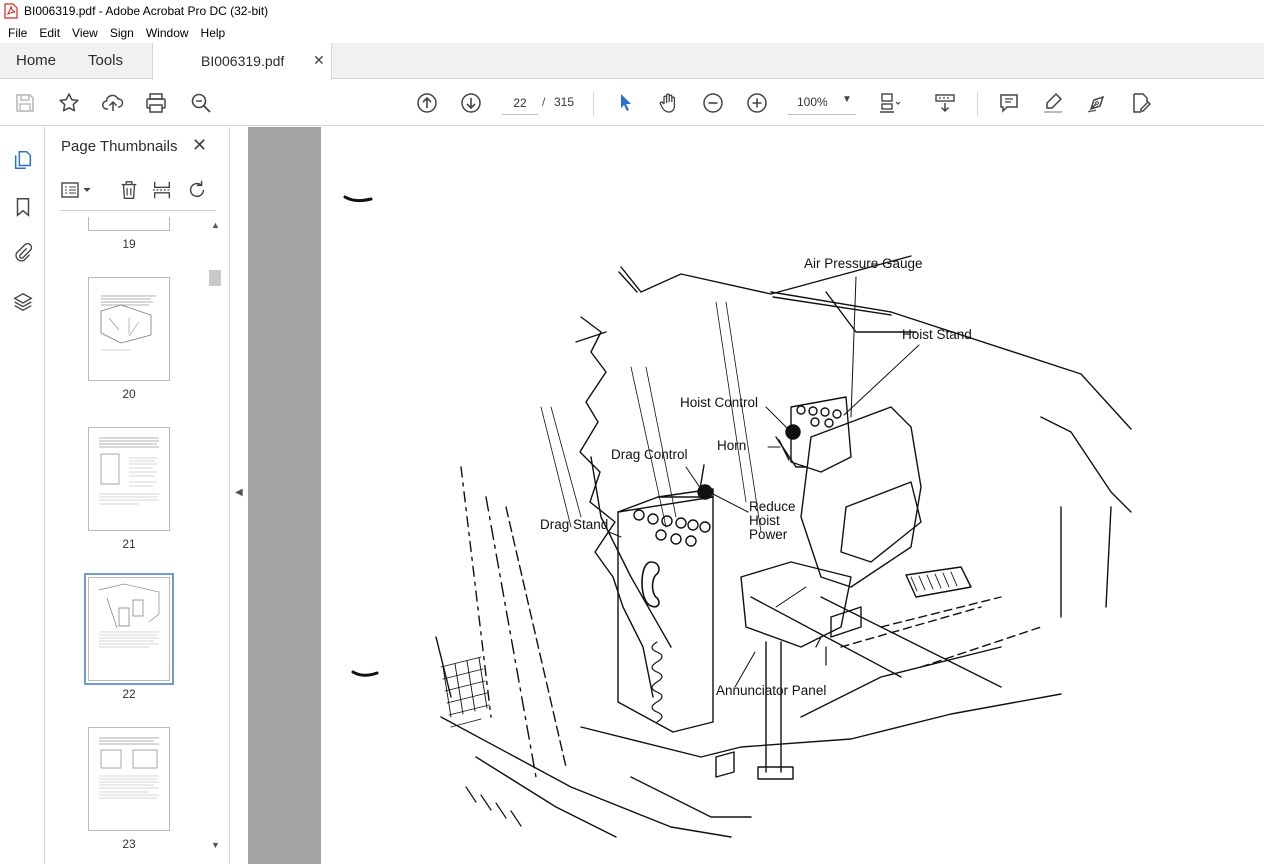 This screenshot has width=1264, height=864. Describe the element at coordinates (632, 32) in the screenshot. I see `menu-bar: File Edit View Sign Window Help` at that location.